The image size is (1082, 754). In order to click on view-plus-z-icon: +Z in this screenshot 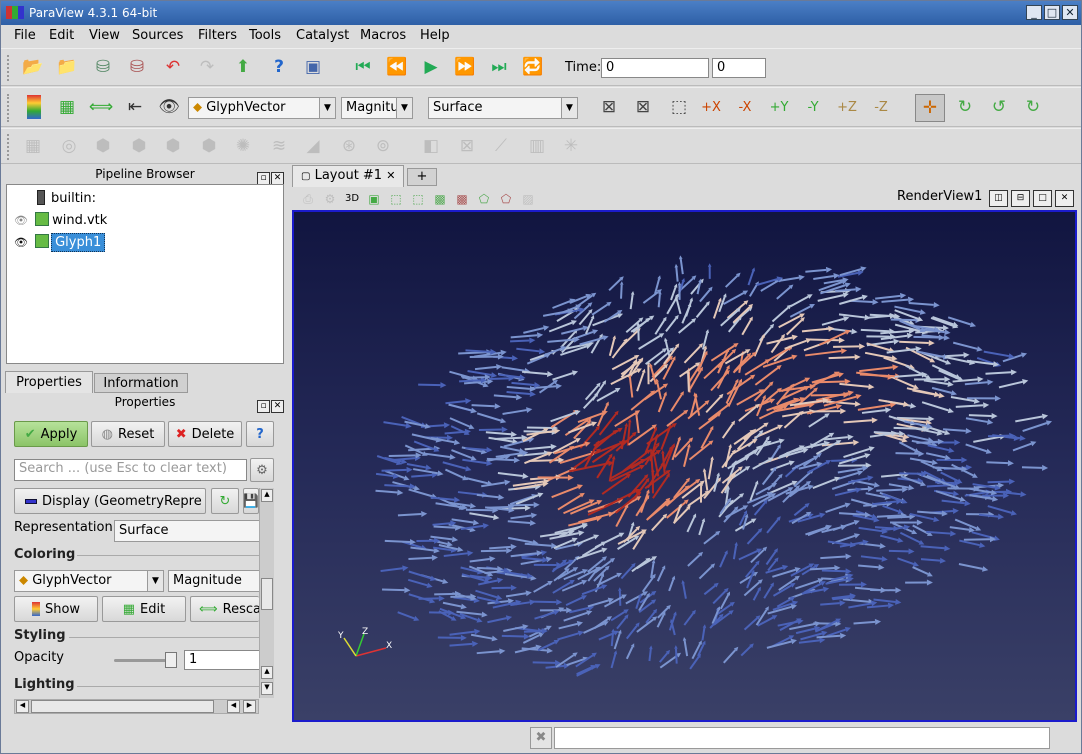, I will do `click(847, 107)`.